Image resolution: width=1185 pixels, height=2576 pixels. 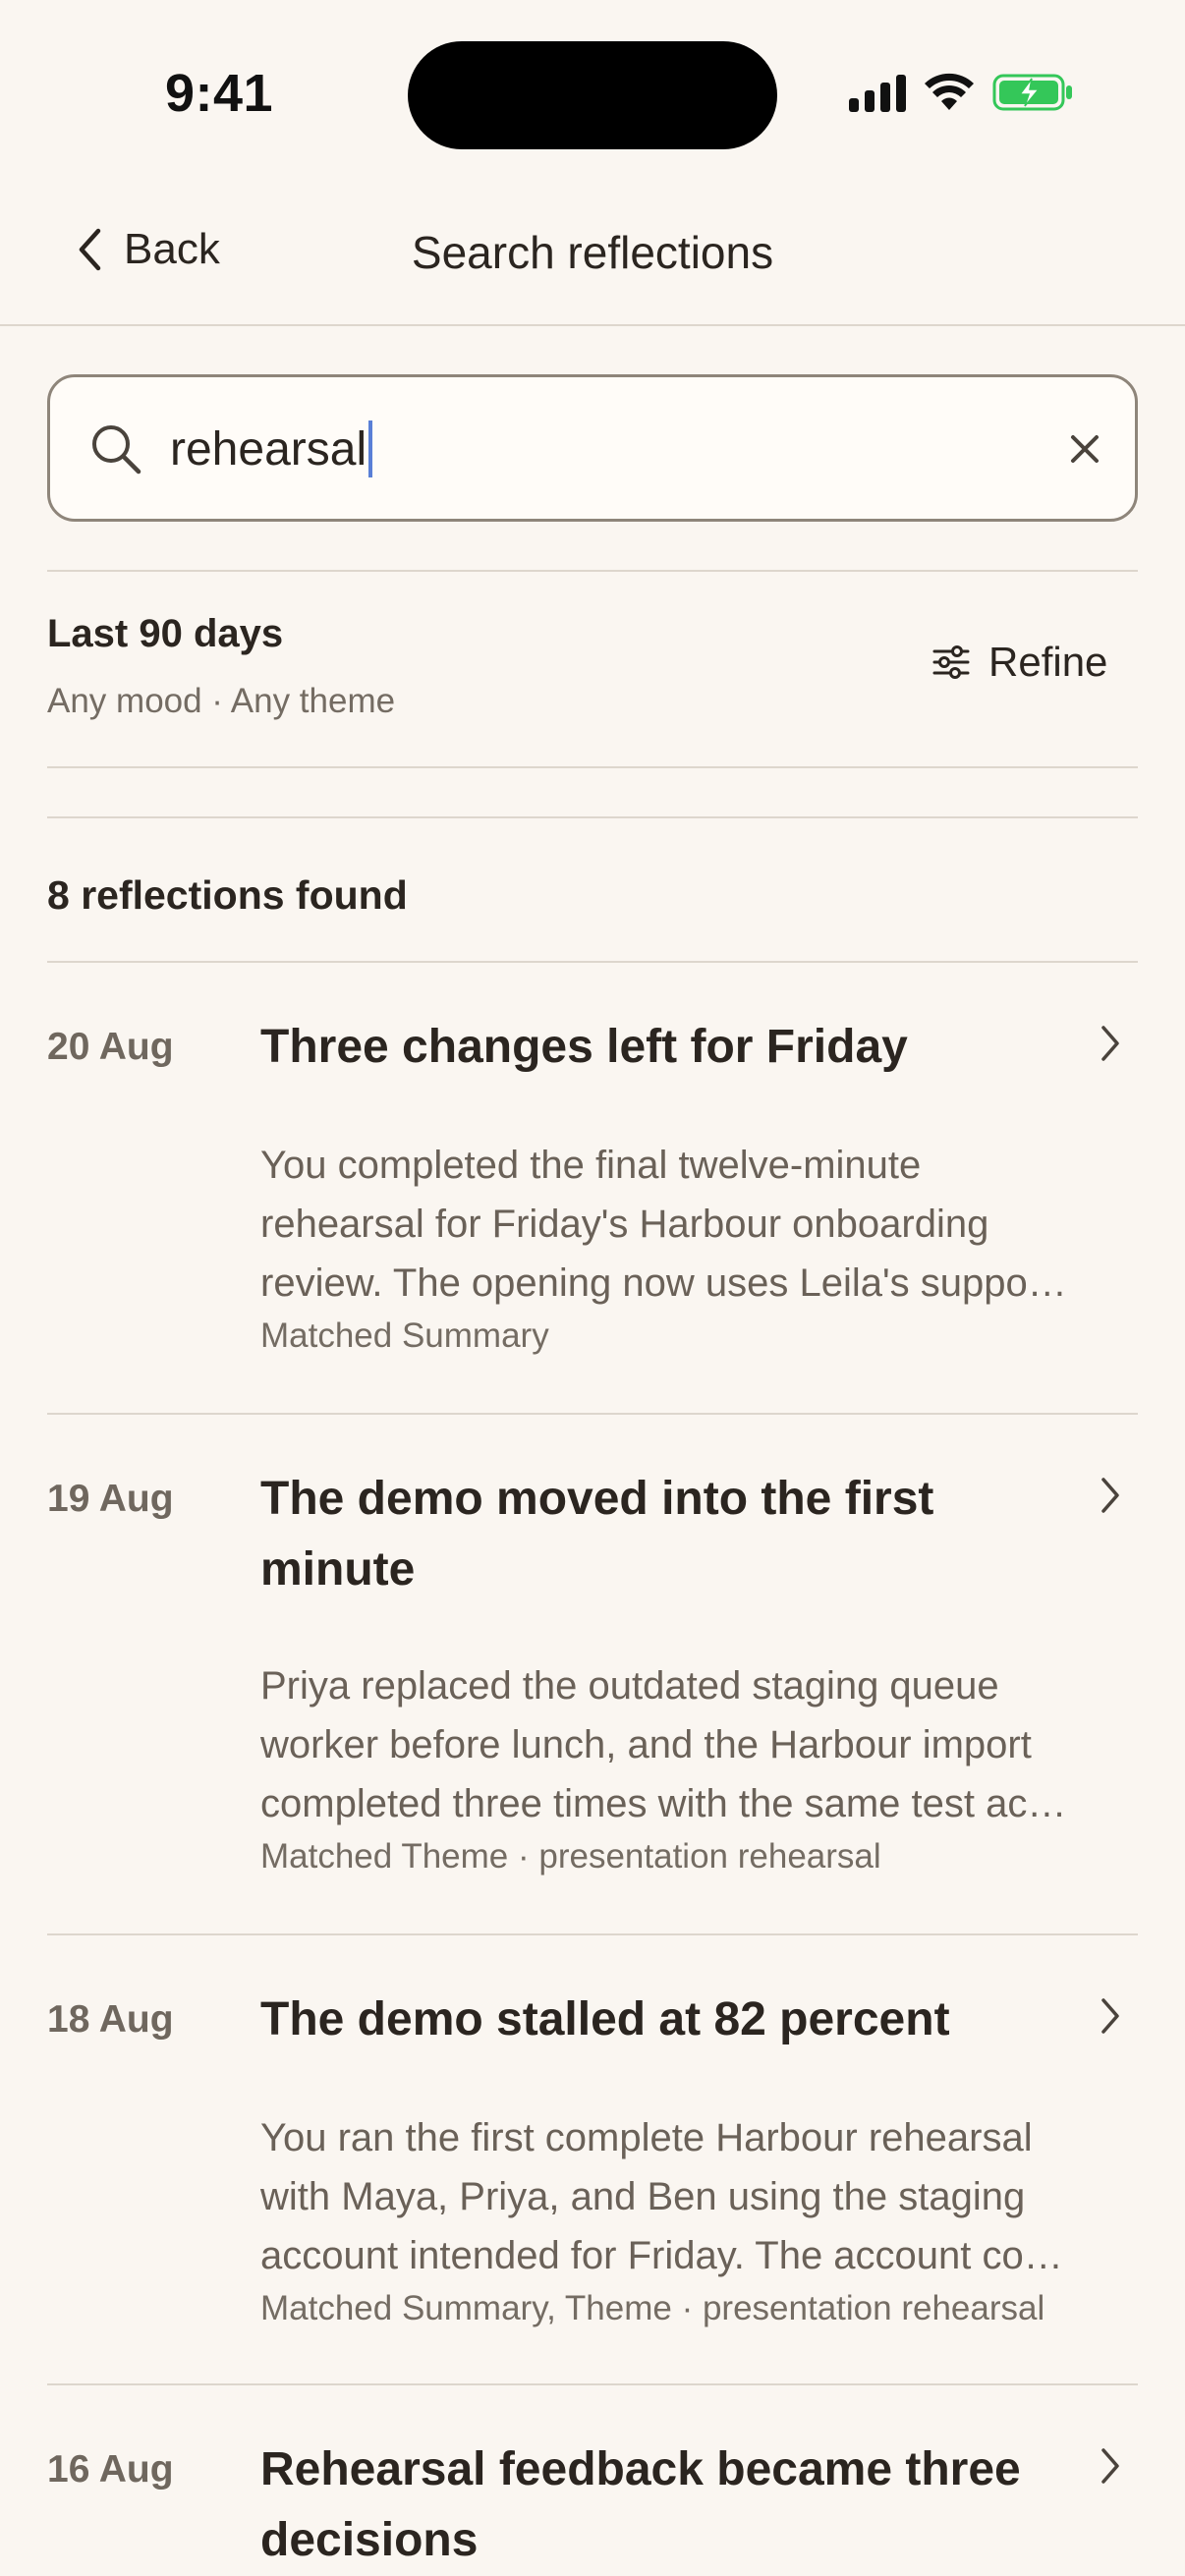 I want to click on status-bar: 9:41, so click(x=592, y=93).